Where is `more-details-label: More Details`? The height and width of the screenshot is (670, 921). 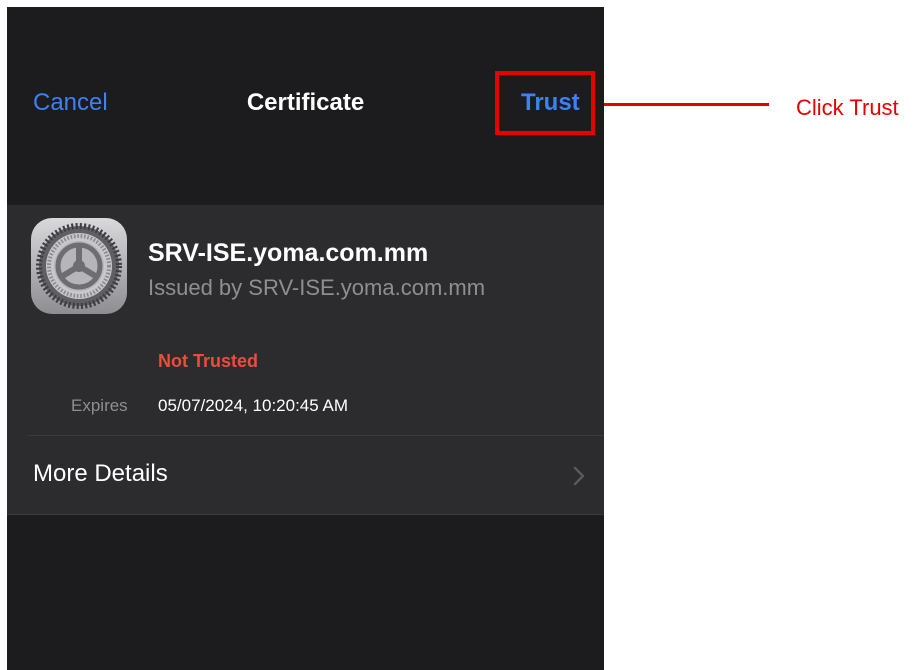 more-details-label: More Details is located at coordinates (100, 473).